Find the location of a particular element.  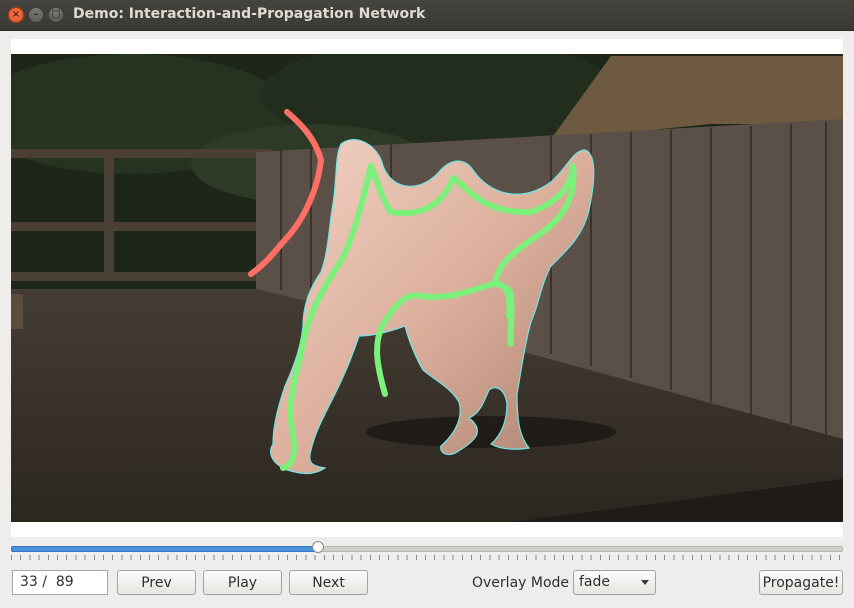

camel-shadow is located at coordinates (491, 432).